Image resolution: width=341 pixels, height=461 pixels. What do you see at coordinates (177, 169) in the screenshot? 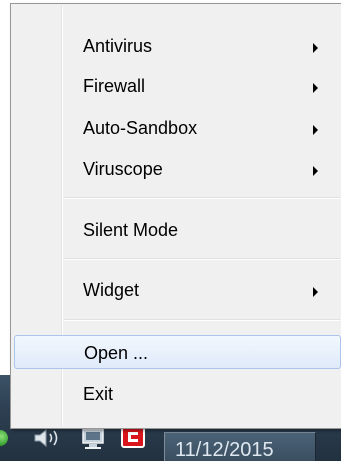
I see `menu-item-viruscope: Viruscope` at bounding box center [177, 169].